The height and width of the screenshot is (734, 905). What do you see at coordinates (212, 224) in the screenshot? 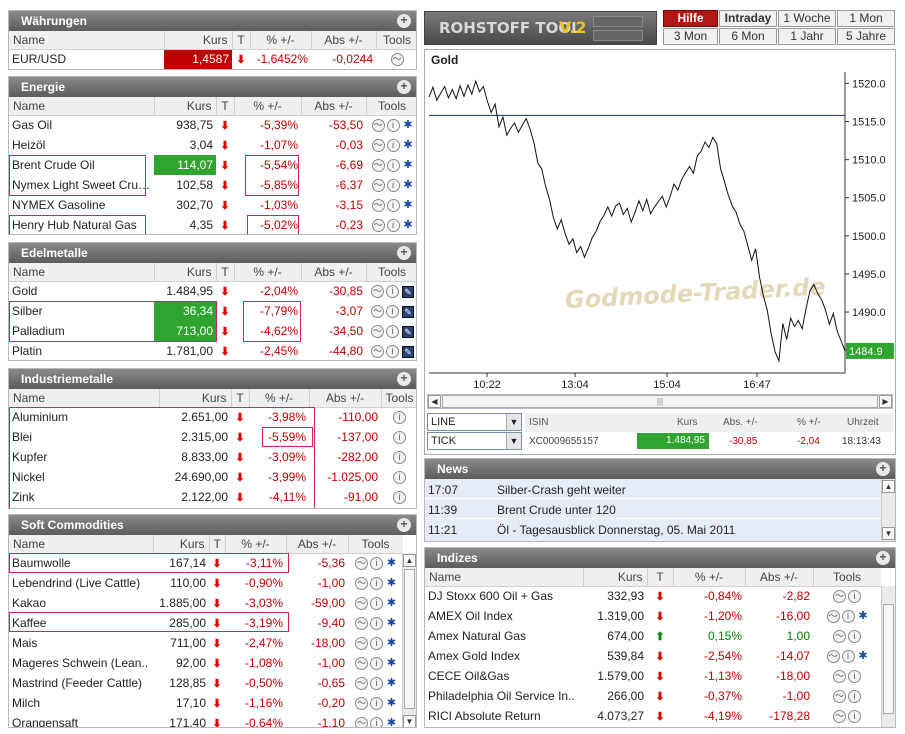
I see `table-row: Henry Hub Natural Gas 4,35 ⬇ -5,02% -0,23 〜 i ✱` at bounding box center [212, 224].